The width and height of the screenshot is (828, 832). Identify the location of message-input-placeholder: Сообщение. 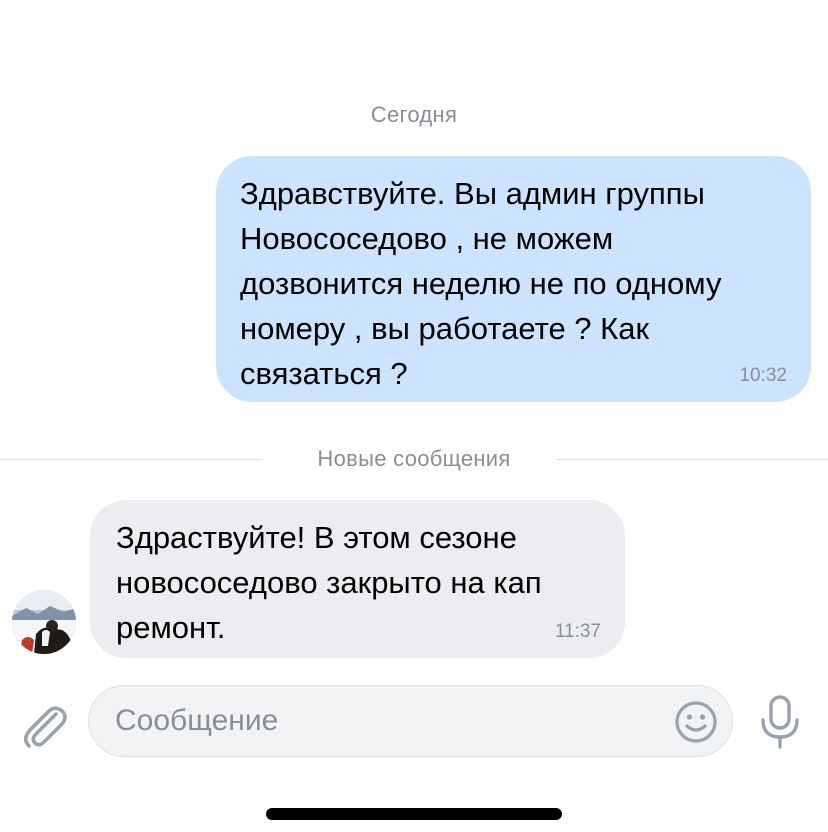
(197, 720).